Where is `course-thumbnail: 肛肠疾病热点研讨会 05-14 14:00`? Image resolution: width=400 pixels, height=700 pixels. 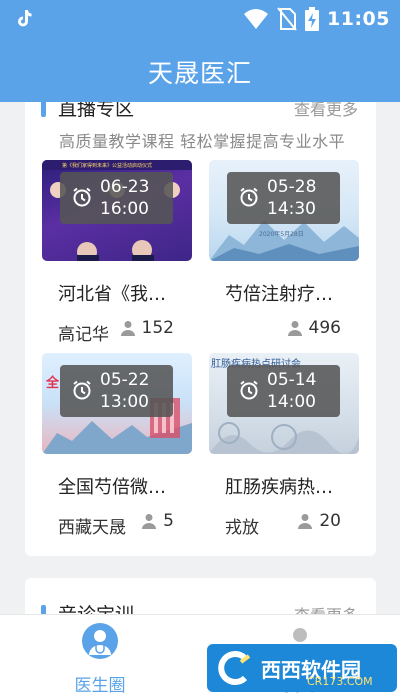 course-thumbnail: 肛肠疾病热点研讨会 05-14 14:00 is located at coordinates (284, 403).